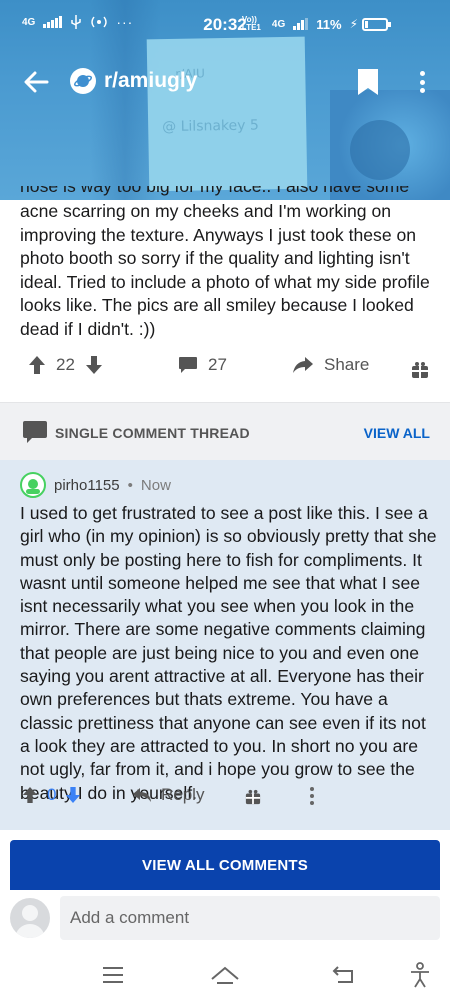 This screenshot has width=450, height=1000. I want to click on bookmark-button, so click(368, 82).